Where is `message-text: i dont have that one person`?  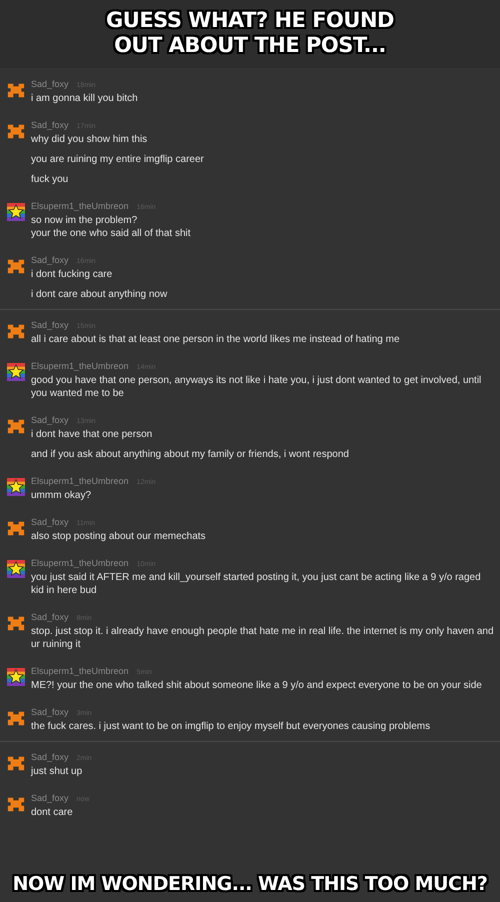
message-text: i dont have that one person is located at coordinates (92, 434).